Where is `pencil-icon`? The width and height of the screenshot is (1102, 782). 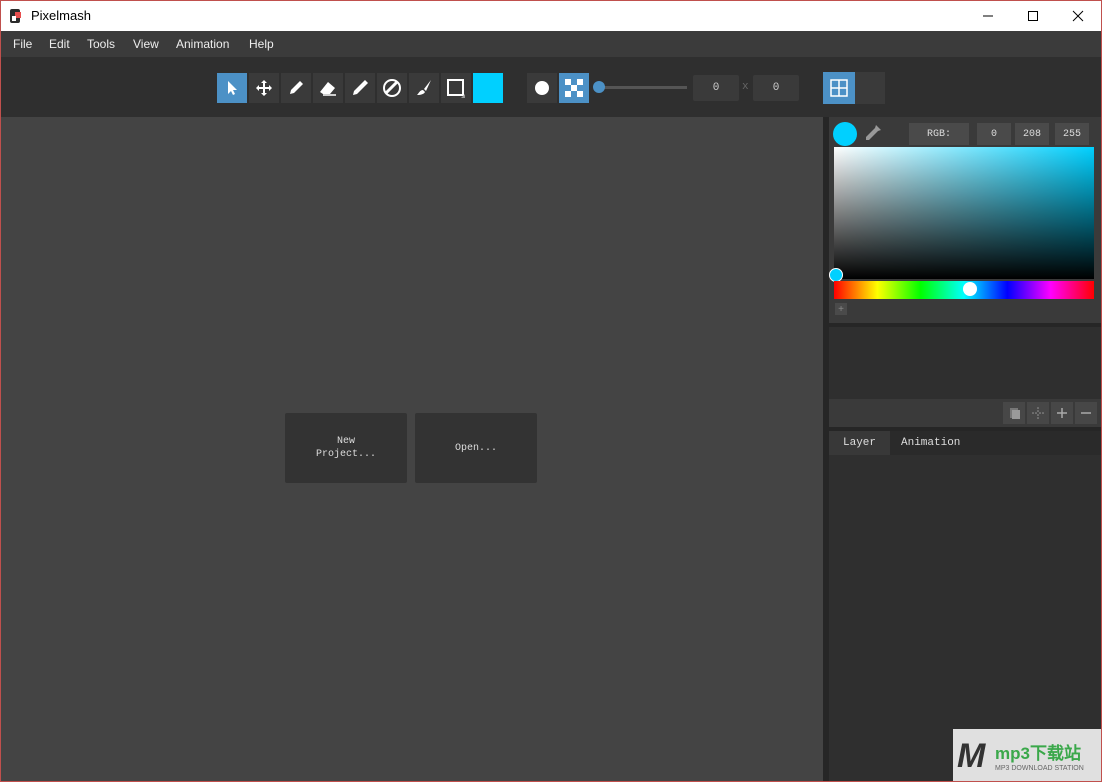
pencil-icon is located at coordinates (296, 87).